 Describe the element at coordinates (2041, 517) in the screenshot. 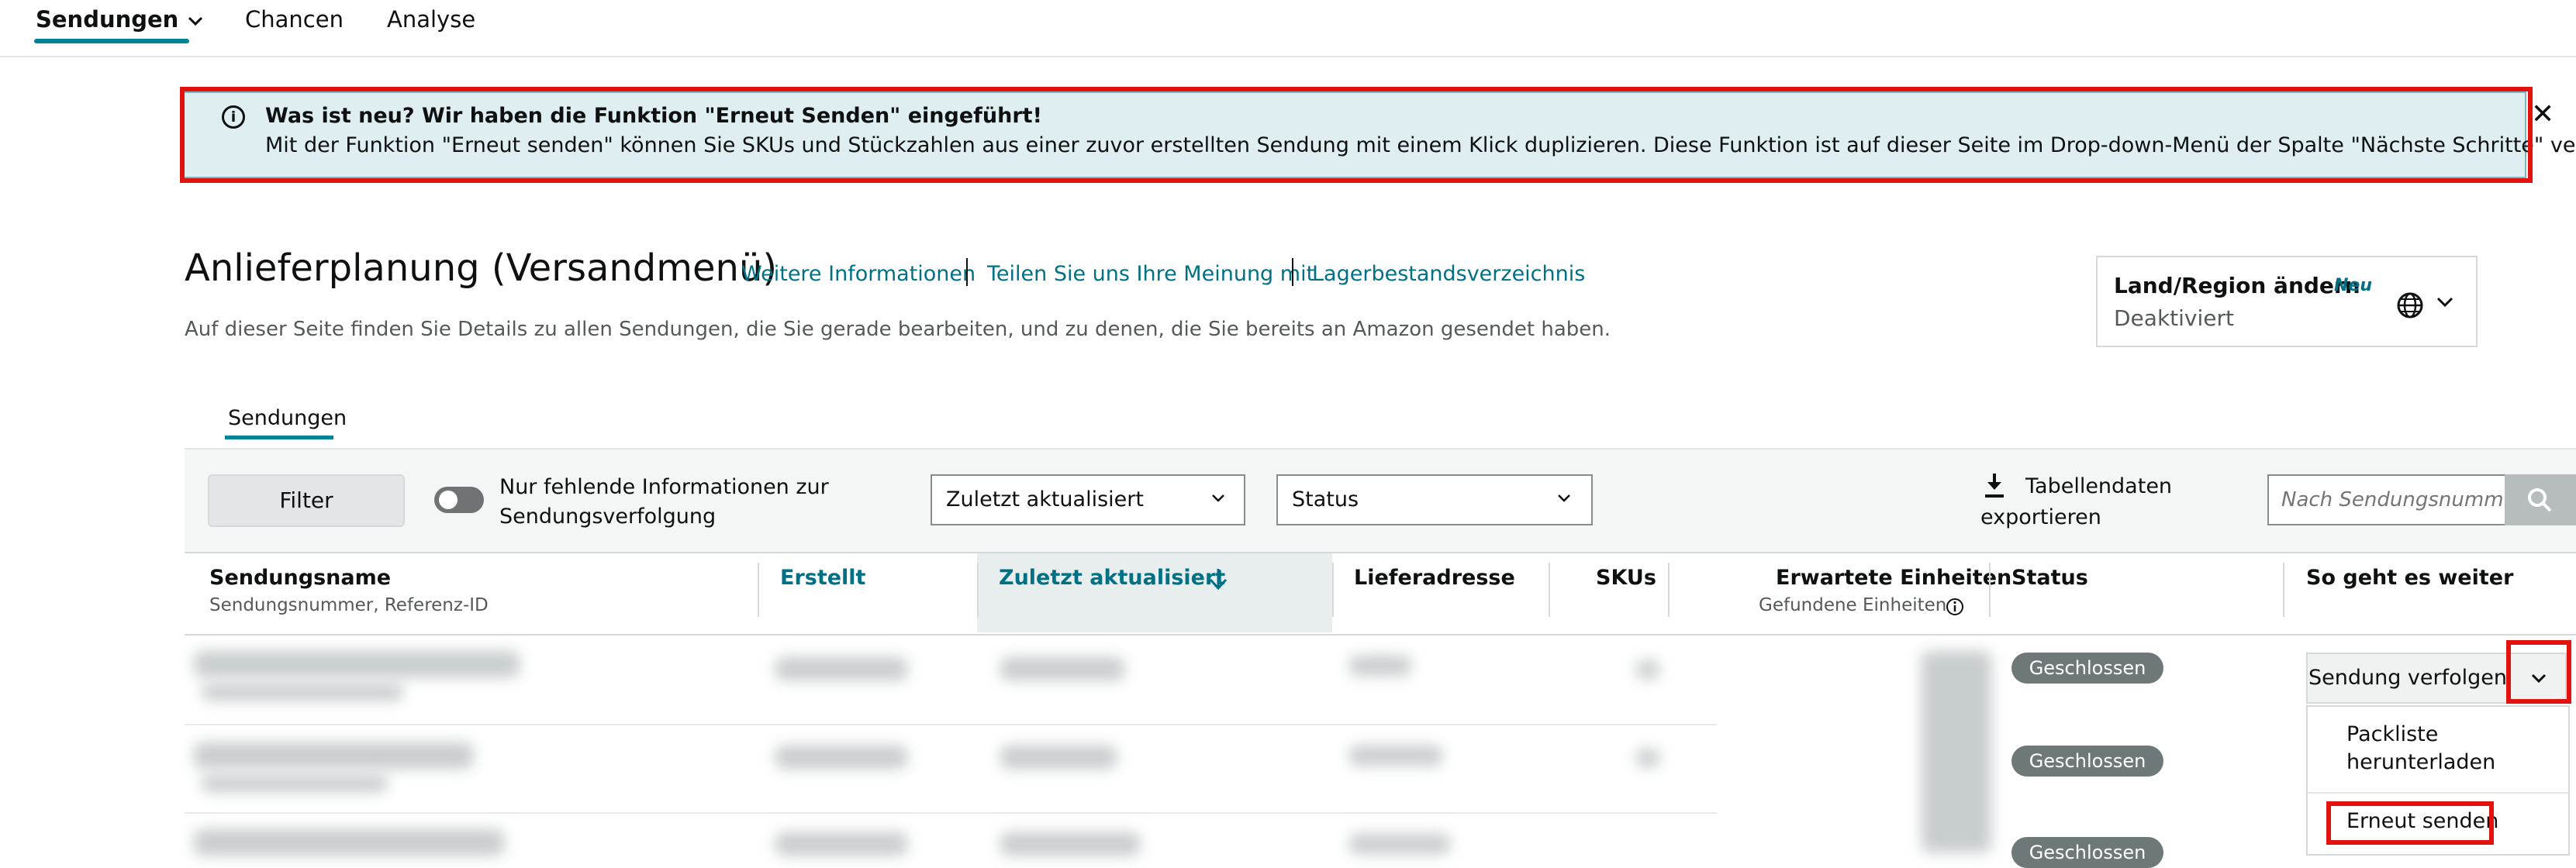

I see `export-label-line2: exportieren` at that location.